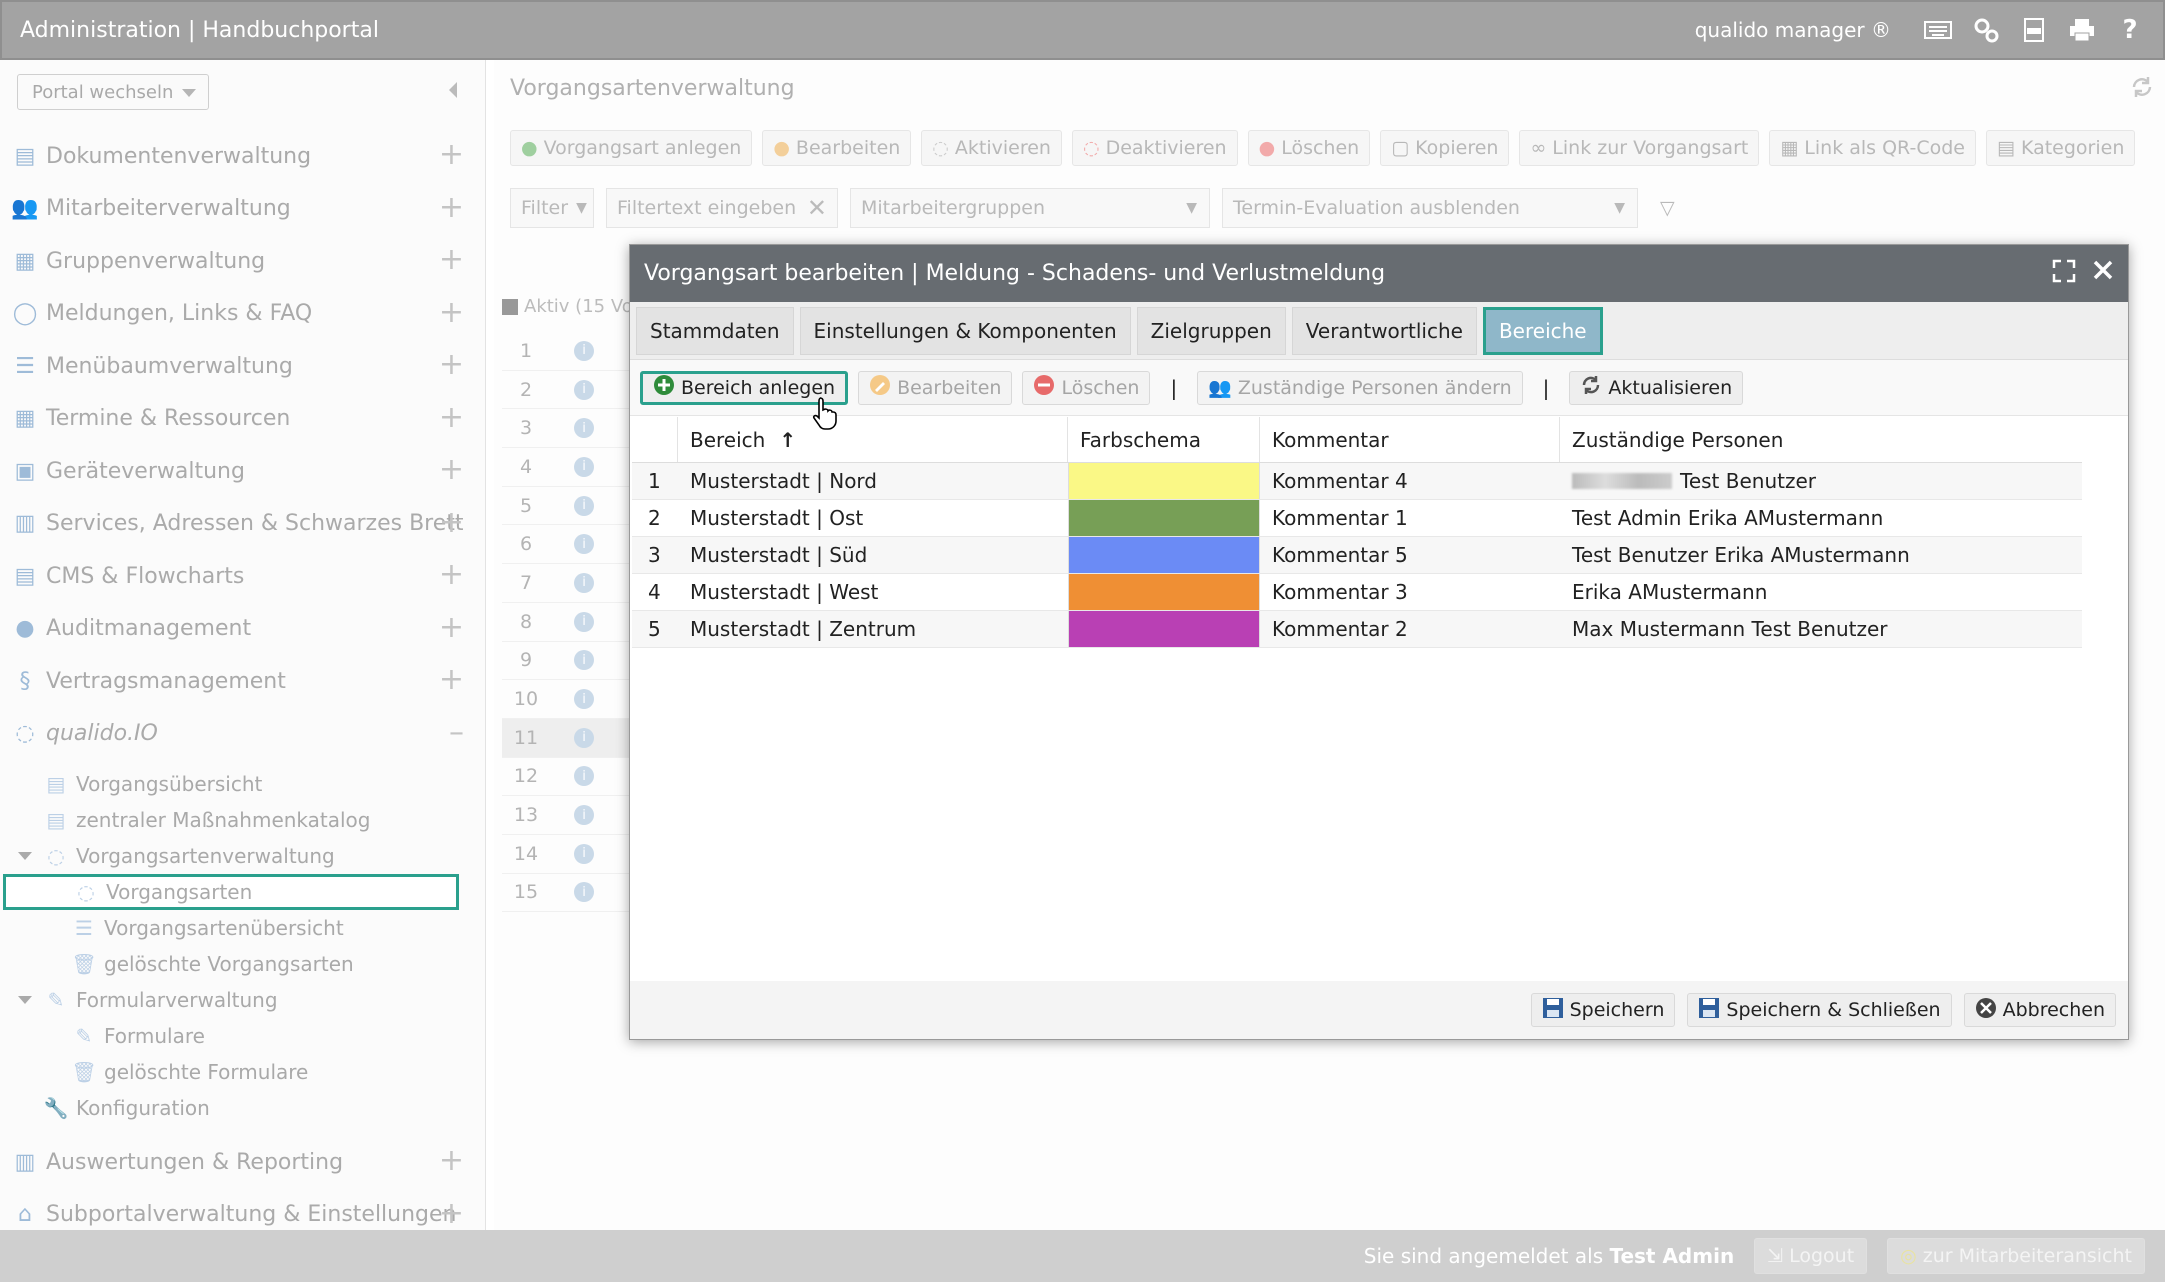  Describe the element at coordinates (243, 314) in the screenshot. I see `sidebar-item-meldungen: ◯ Meldungen, Links & FAQ +` at that location.